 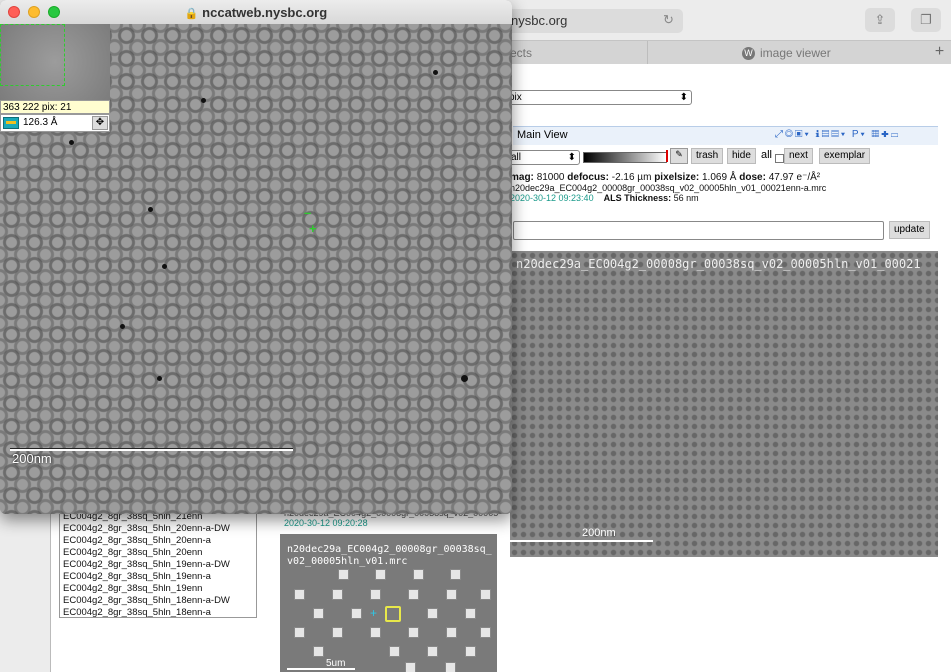 I want to click on popup-titlebar: 🔒 nccatweb.nysbc.org, so click(x=256, y=12).